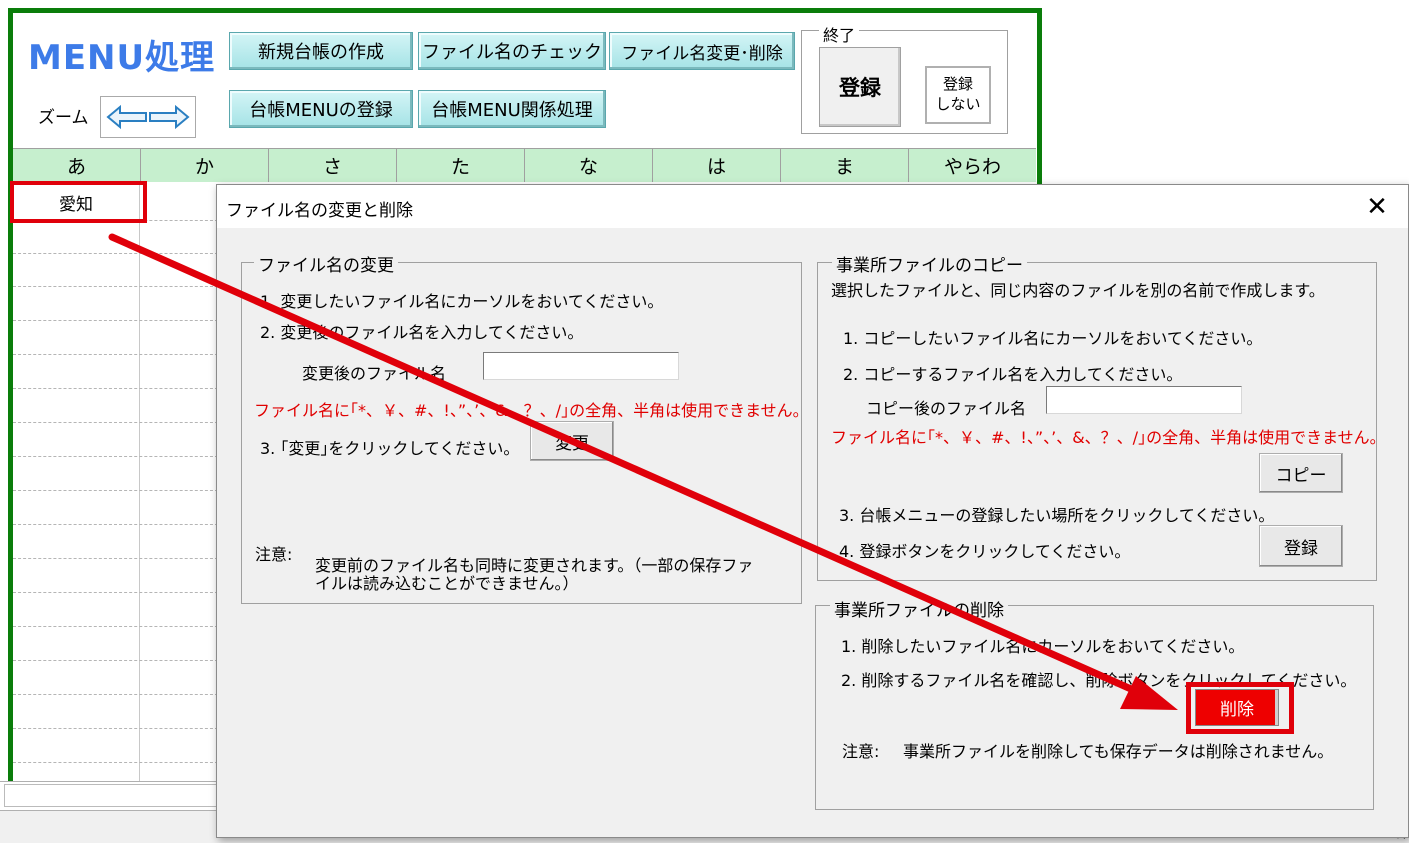  I want to click on copy-step1: 1. コピーしたいファイル名にカーソルをおいてください。, so click(1053, 338).